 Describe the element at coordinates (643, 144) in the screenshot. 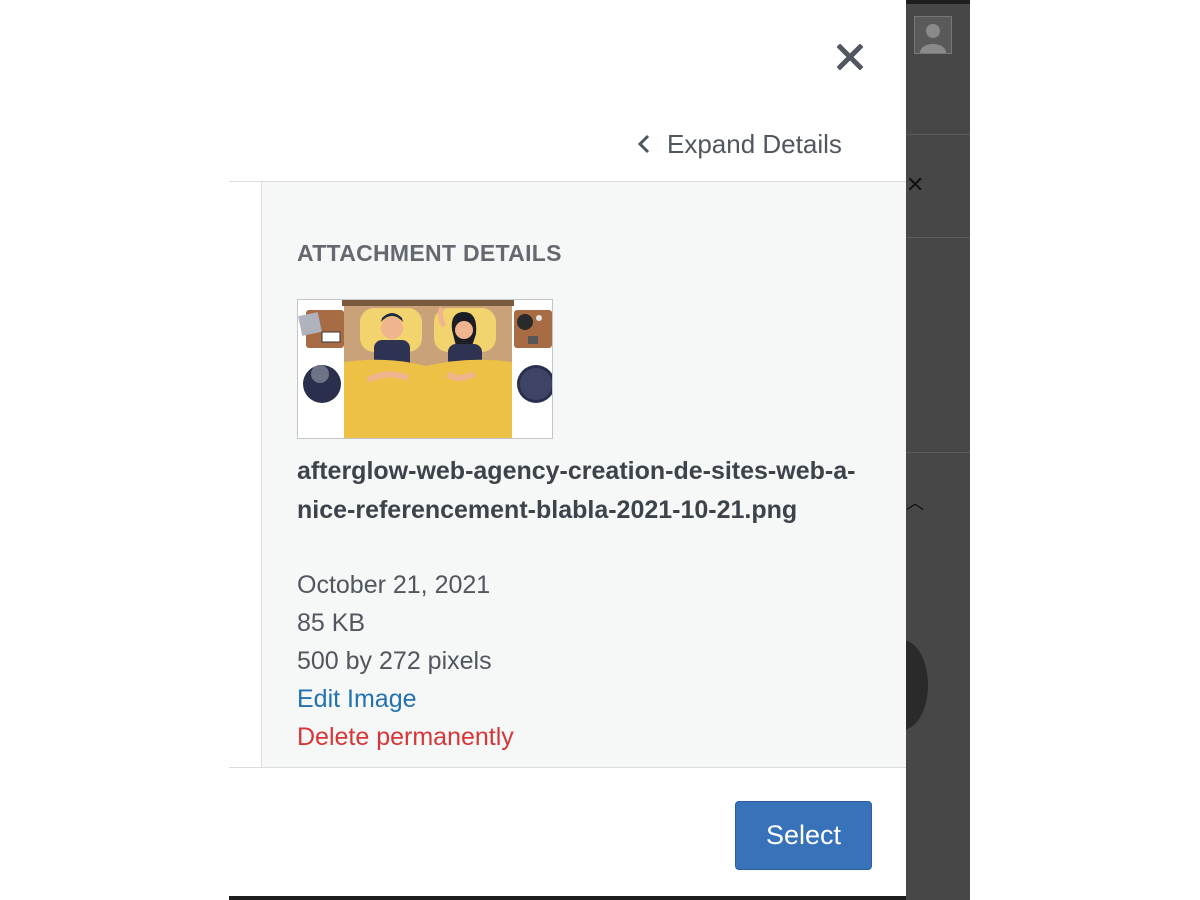

I see `chevron-left-icon` at that location.